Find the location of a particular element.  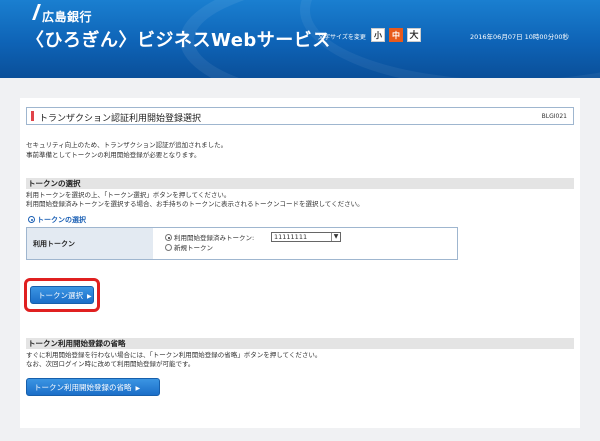

registered-token-option: 利用開始登録済みトークン: is located at coordinates (209, 238).